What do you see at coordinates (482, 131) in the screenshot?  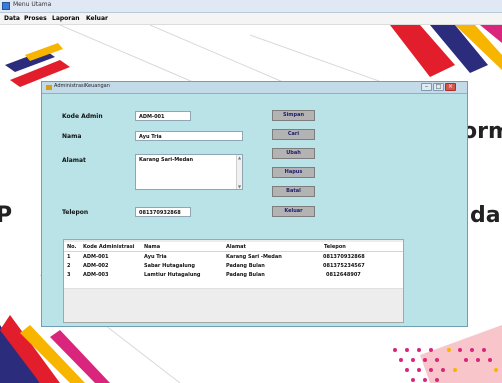 I see `background-text-fragment: orm` at bounding box center [482, 131].